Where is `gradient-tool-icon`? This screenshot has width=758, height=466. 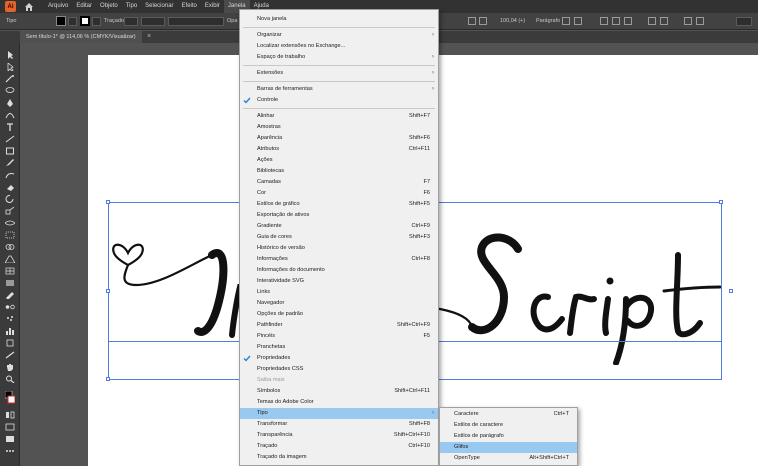 gradient-tool-icon is located at coordinates (10, 283).